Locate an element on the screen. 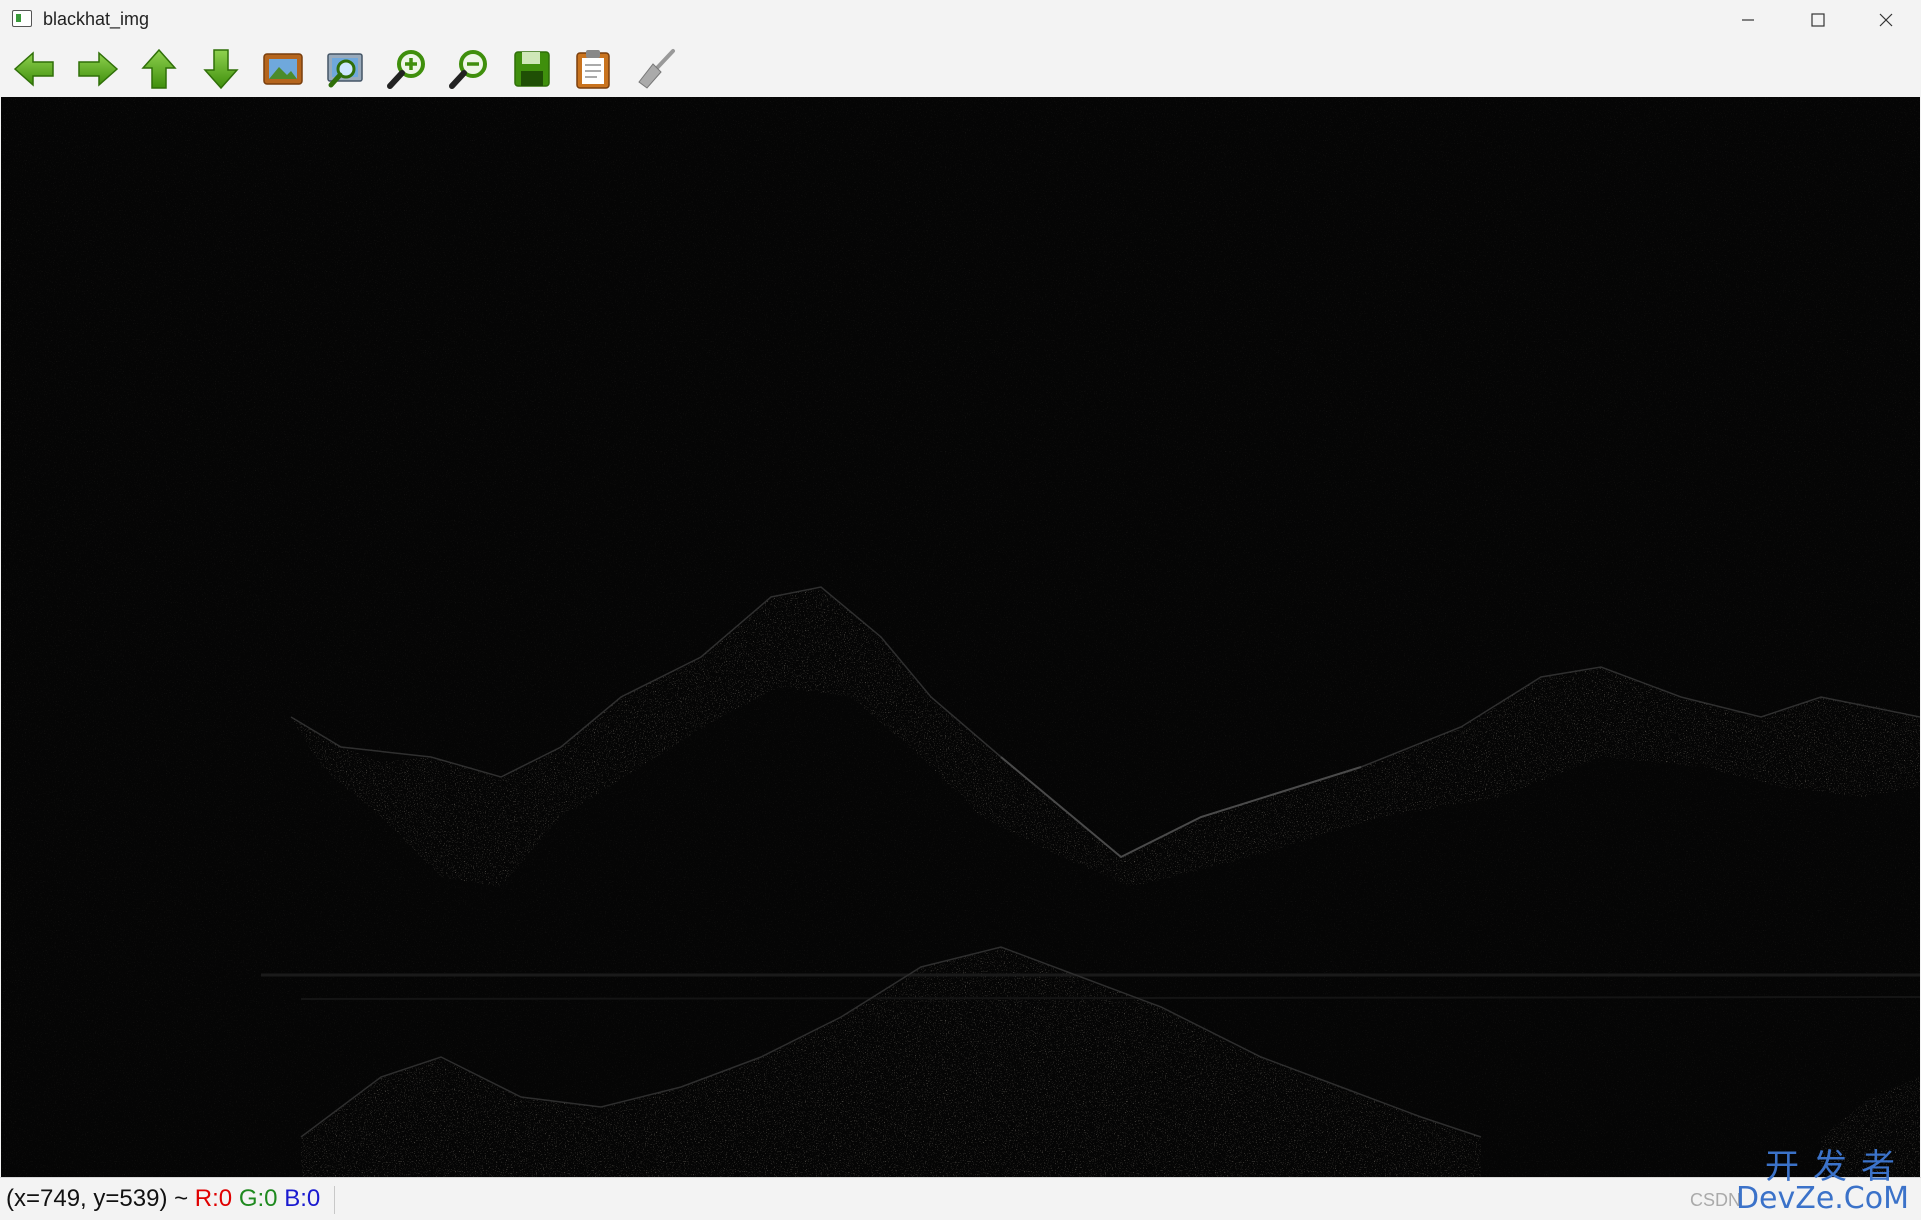  zoom-out-icon is located at coordinates (468, 69).